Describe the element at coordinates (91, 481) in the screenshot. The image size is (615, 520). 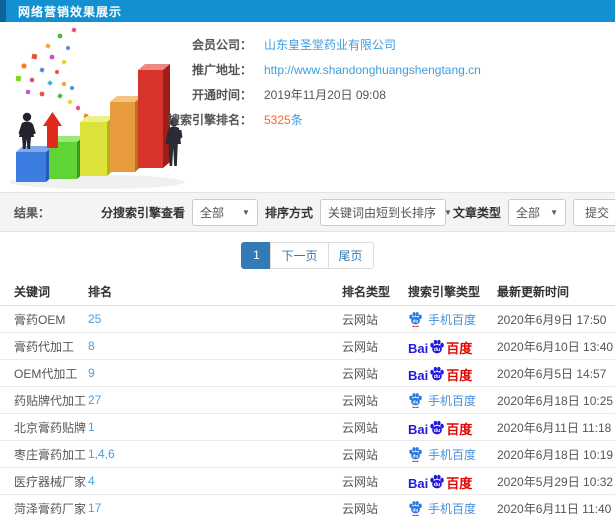
I see `rank-link: 4` at that location.